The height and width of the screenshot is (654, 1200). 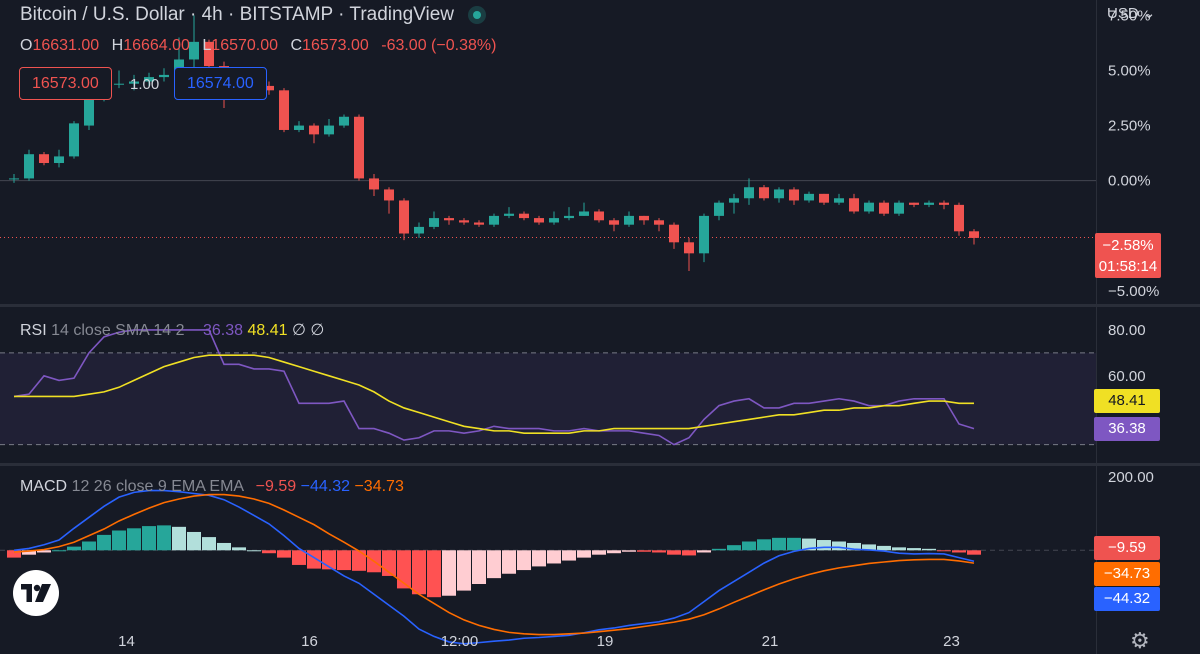 What do you see at coordinates (1129, 126) in the screenshot?
I see `price-axis-tick: 2.50%` at bounding box center [1129, 126].